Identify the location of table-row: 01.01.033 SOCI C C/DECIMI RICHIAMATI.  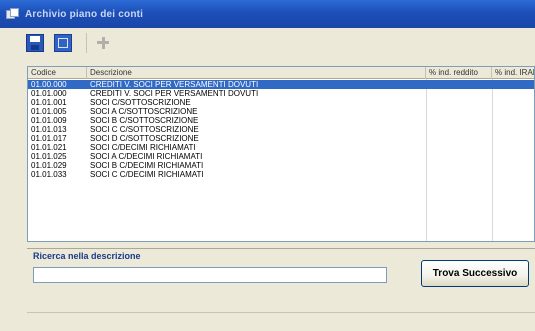
(281, 174).